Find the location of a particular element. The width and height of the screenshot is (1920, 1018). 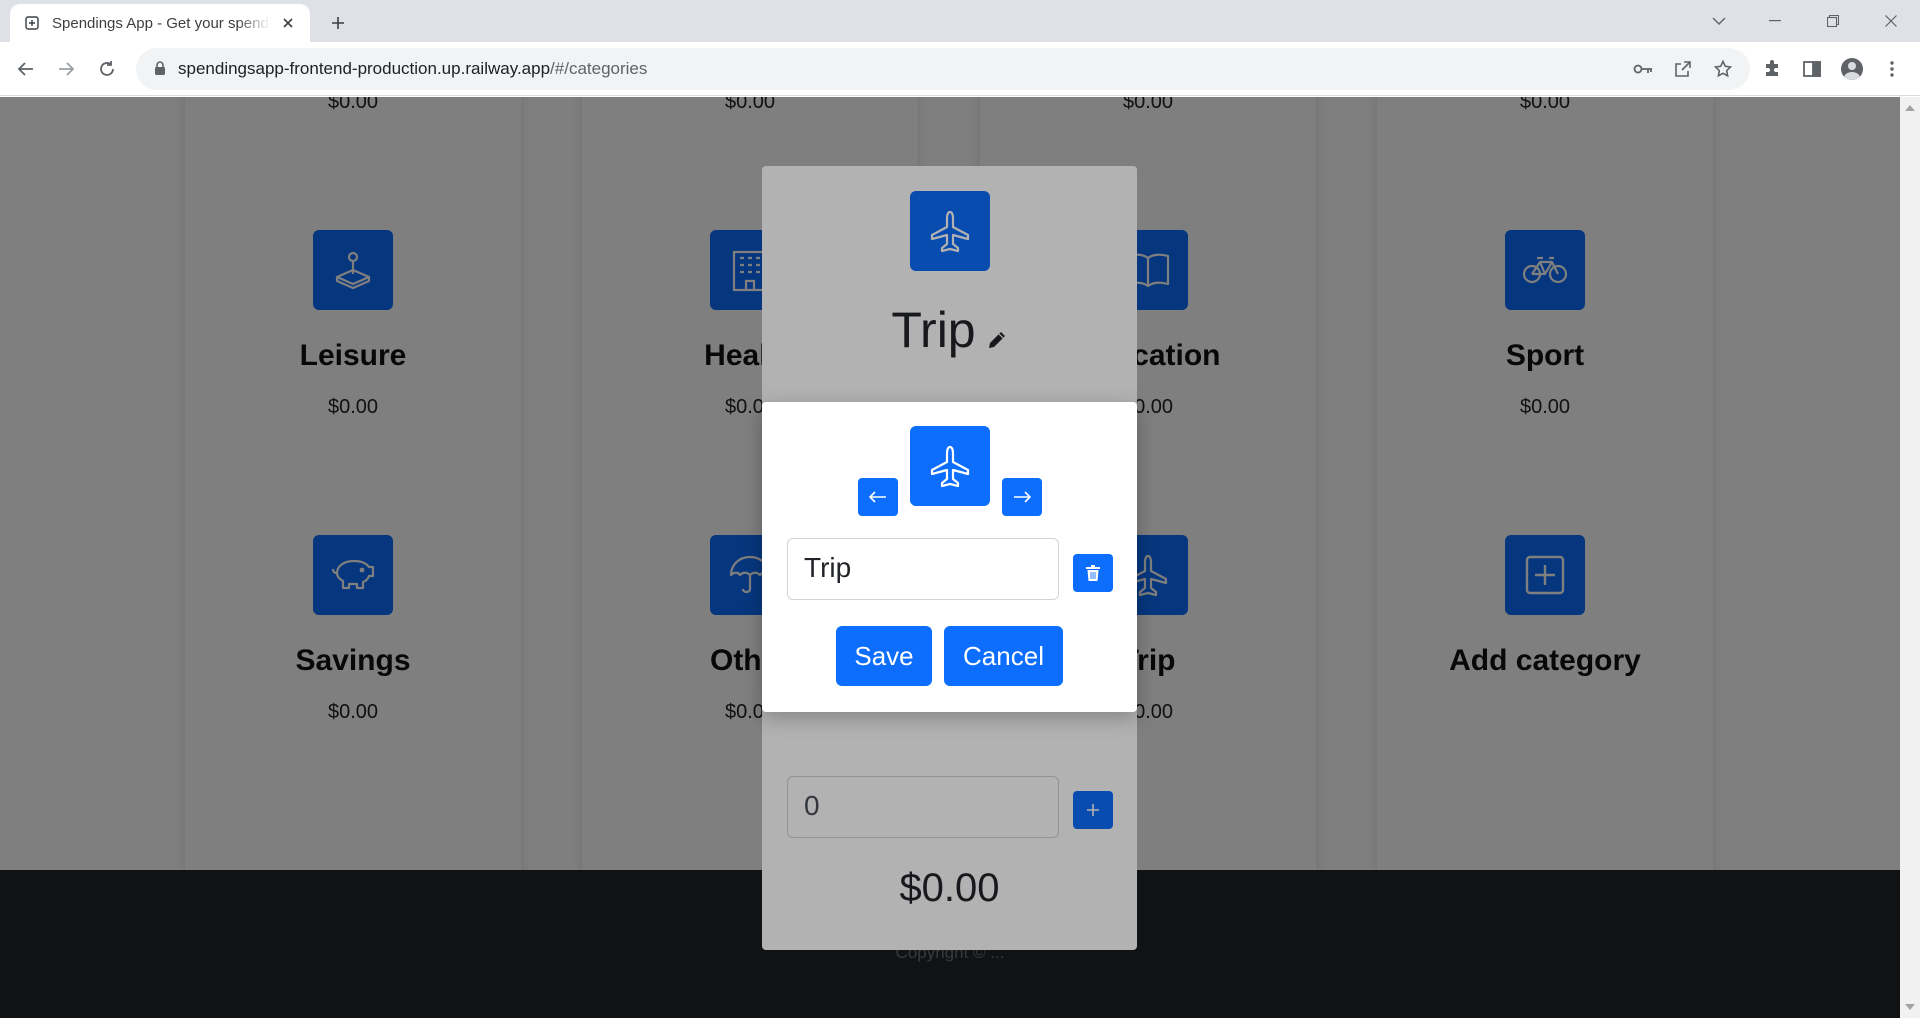

scroll-up-arrow-icon is located at coordinates (1910, 108).